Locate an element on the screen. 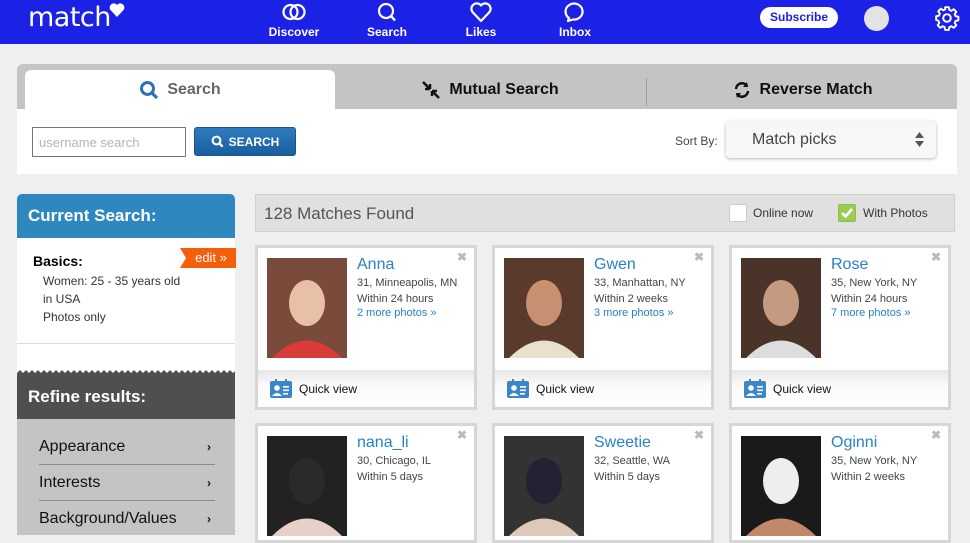 This screenshot has width=970, height=543. nav-likes: Likes is located at coordinates (481, 22).